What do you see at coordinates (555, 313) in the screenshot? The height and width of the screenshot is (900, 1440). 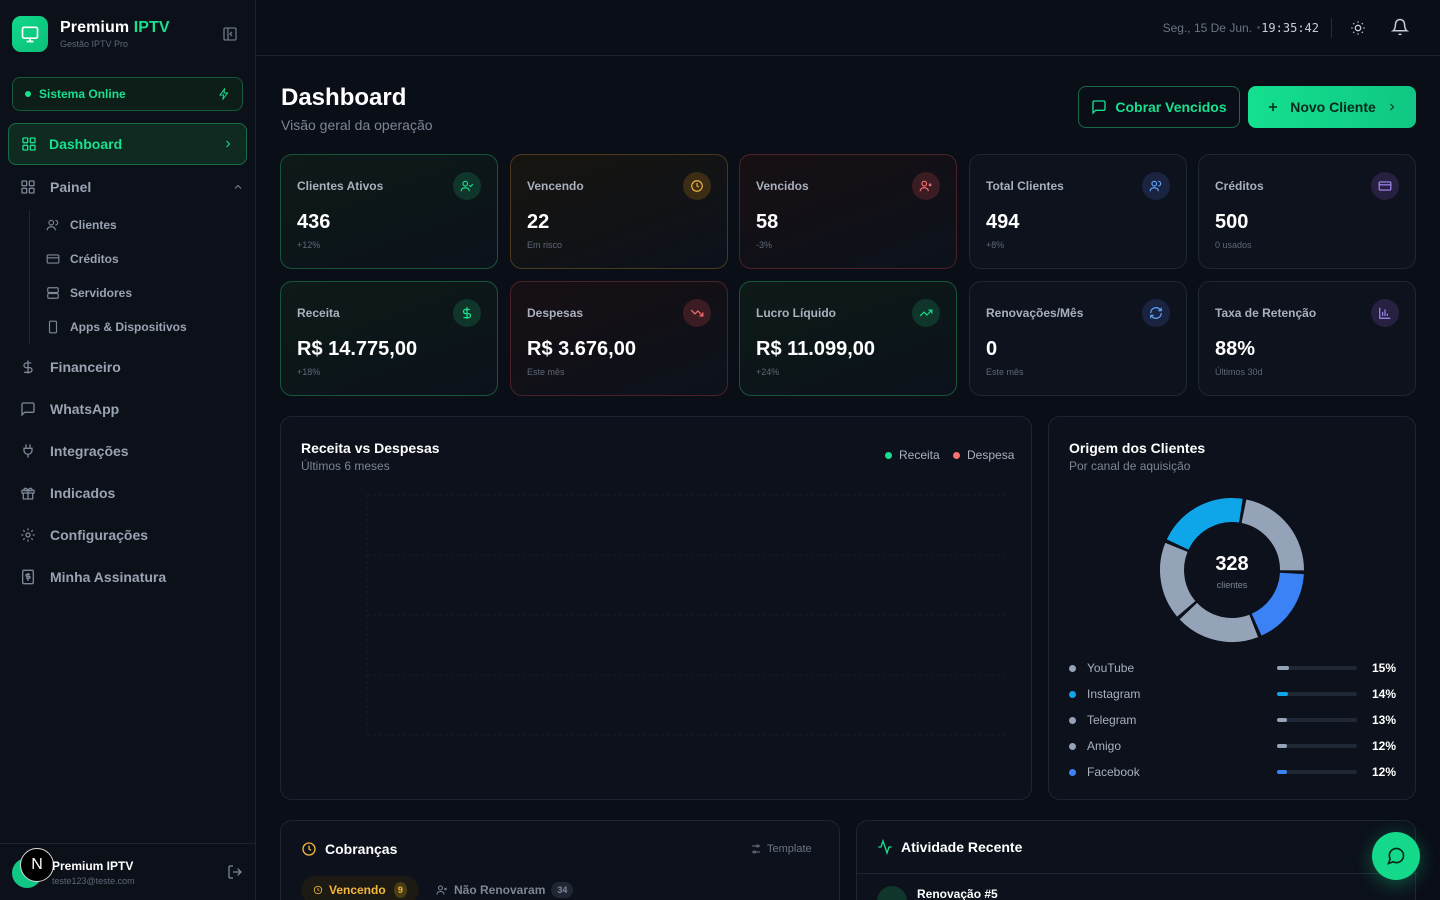 I see `stat-label: Despesas` at bounding box center [555, 313].